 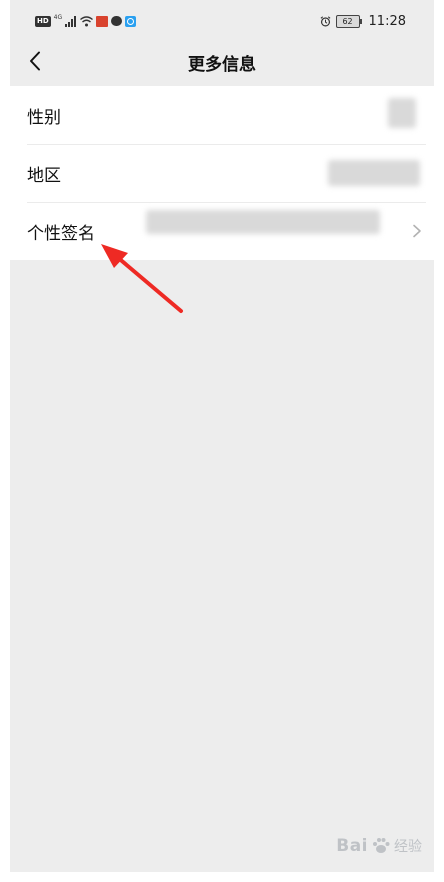 What do you see at coordinates (263, 222) in the screenshot?
I see `redacted-signature-value` at bounding box center [263, 222].